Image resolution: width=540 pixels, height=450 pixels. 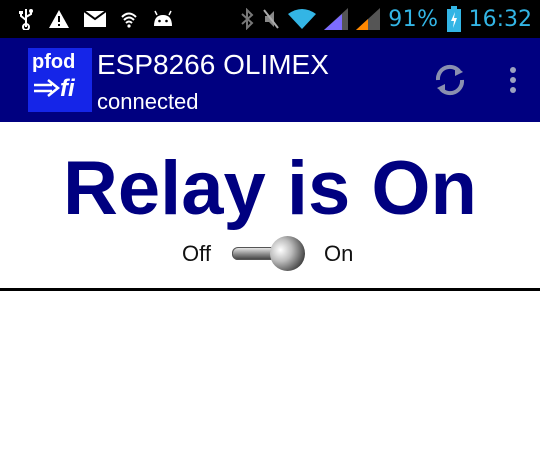 What do you see at coordinates (213, 64) in the screenshot?
I see `device-title: ESP8266 OLIMEX` at bounding box center [213, 64].